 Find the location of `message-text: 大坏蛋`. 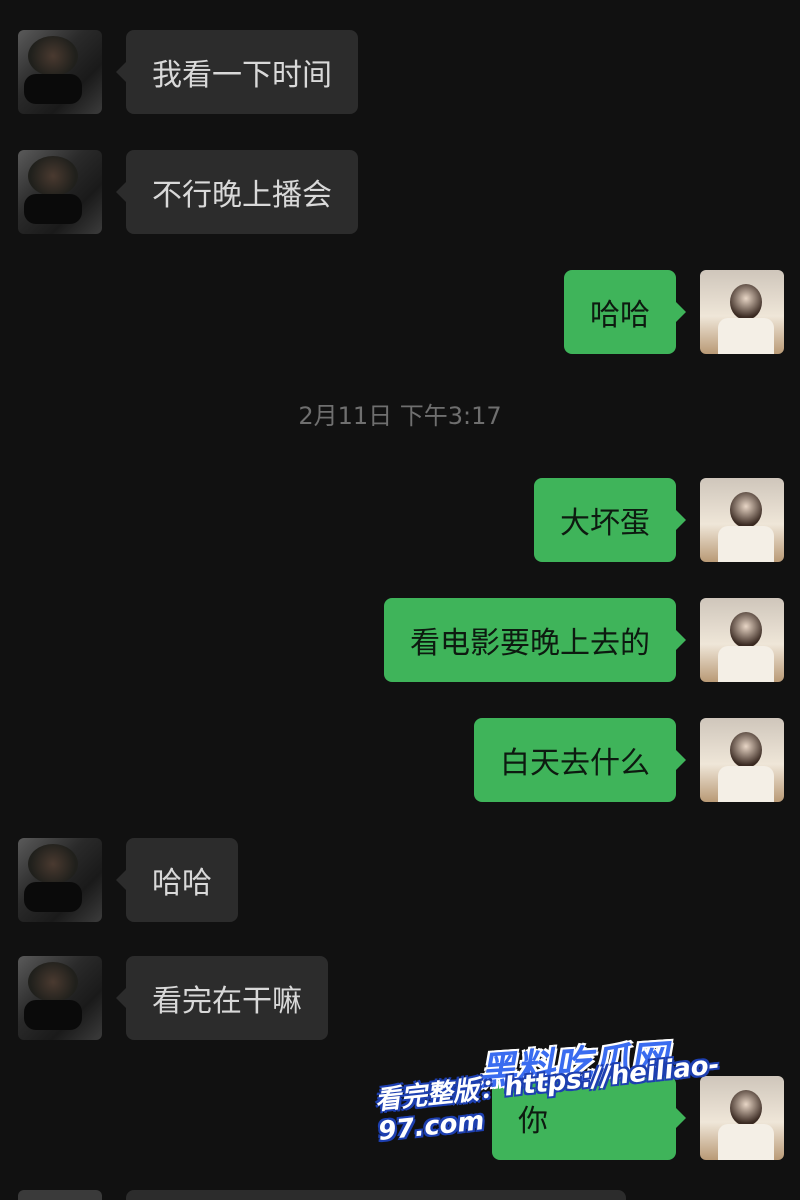

message-text: 大坏蛋 is located at coordinates (605, 523).